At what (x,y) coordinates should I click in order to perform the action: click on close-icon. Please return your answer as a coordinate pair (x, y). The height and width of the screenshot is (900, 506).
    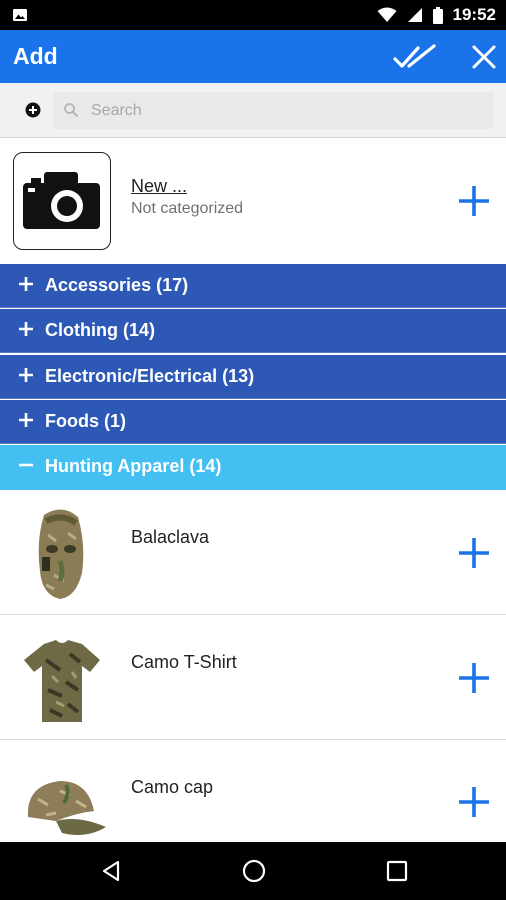
    Looking at the image, I should click on (484, 57).